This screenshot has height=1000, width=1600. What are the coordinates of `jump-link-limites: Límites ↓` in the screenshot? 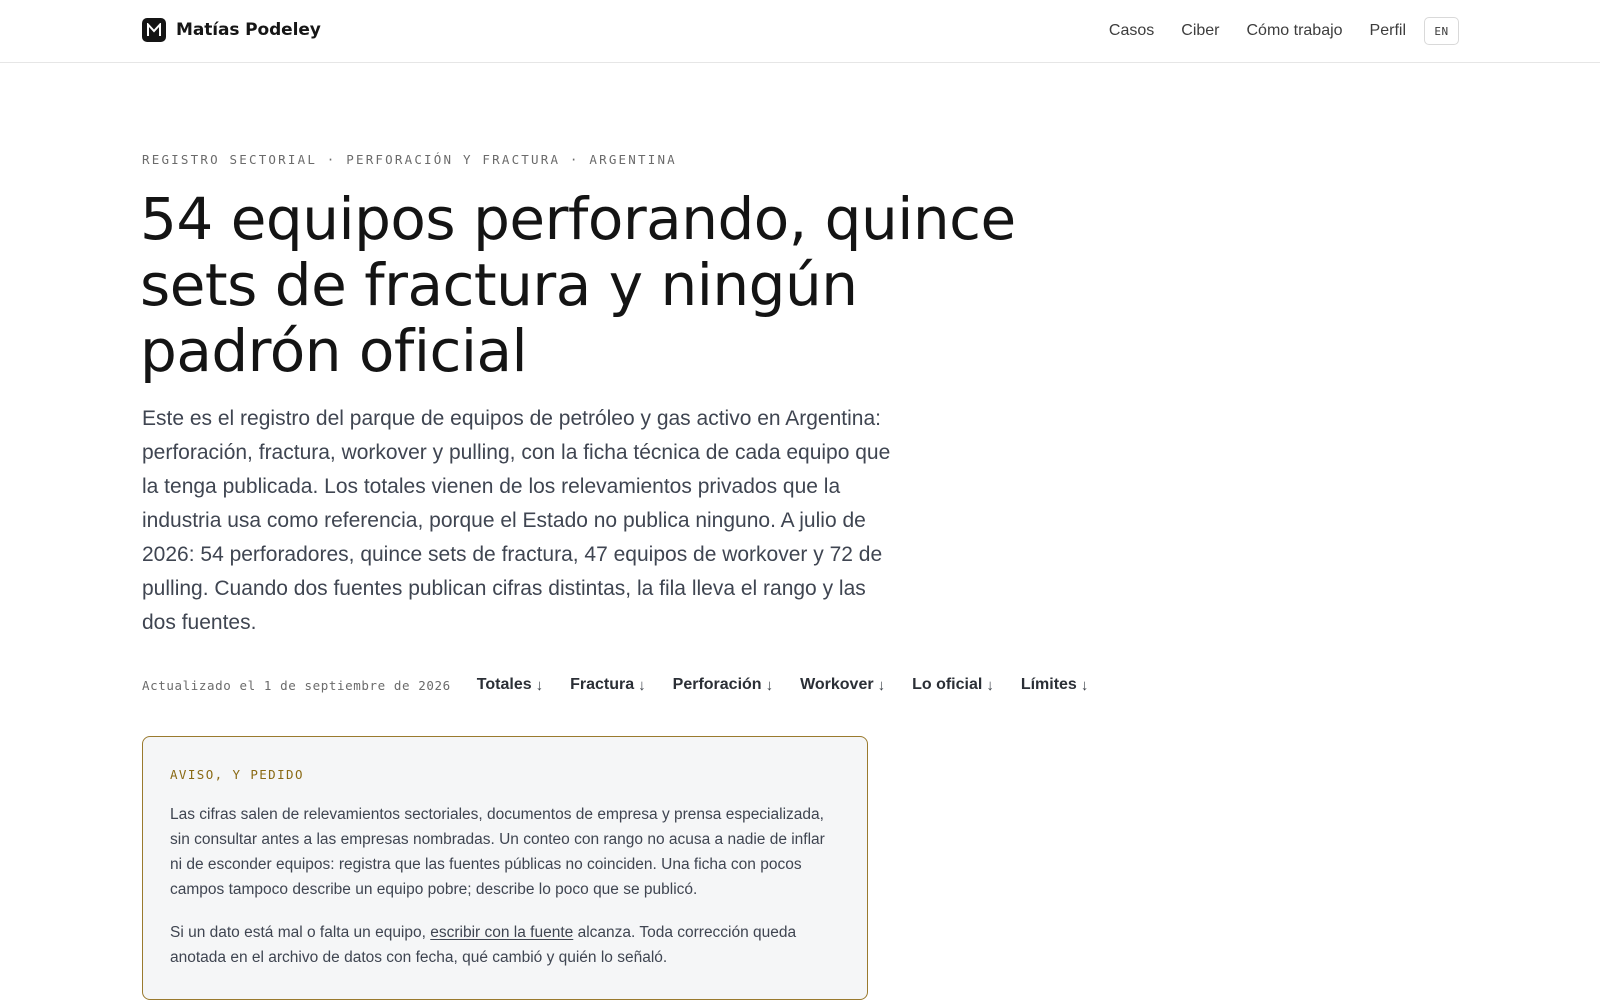 It's located at (1055, 685).